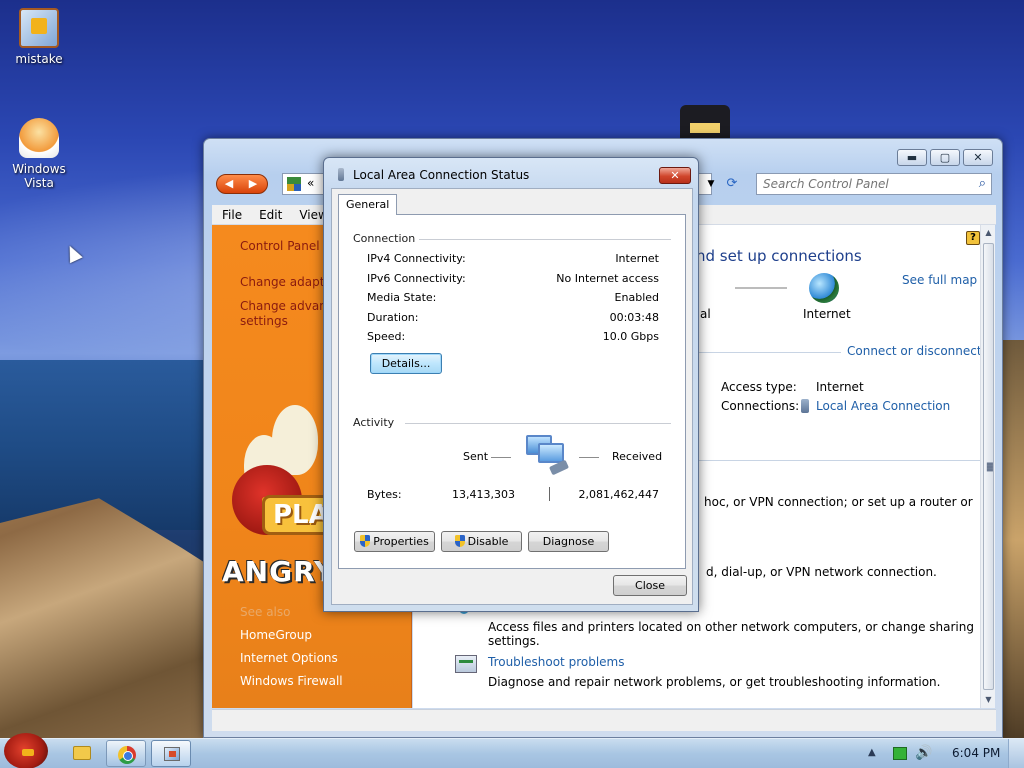  What do you see at coordinates (341, 174) in the screenshot?
I see `network-plug-icon` at bounding box center [341, 174].